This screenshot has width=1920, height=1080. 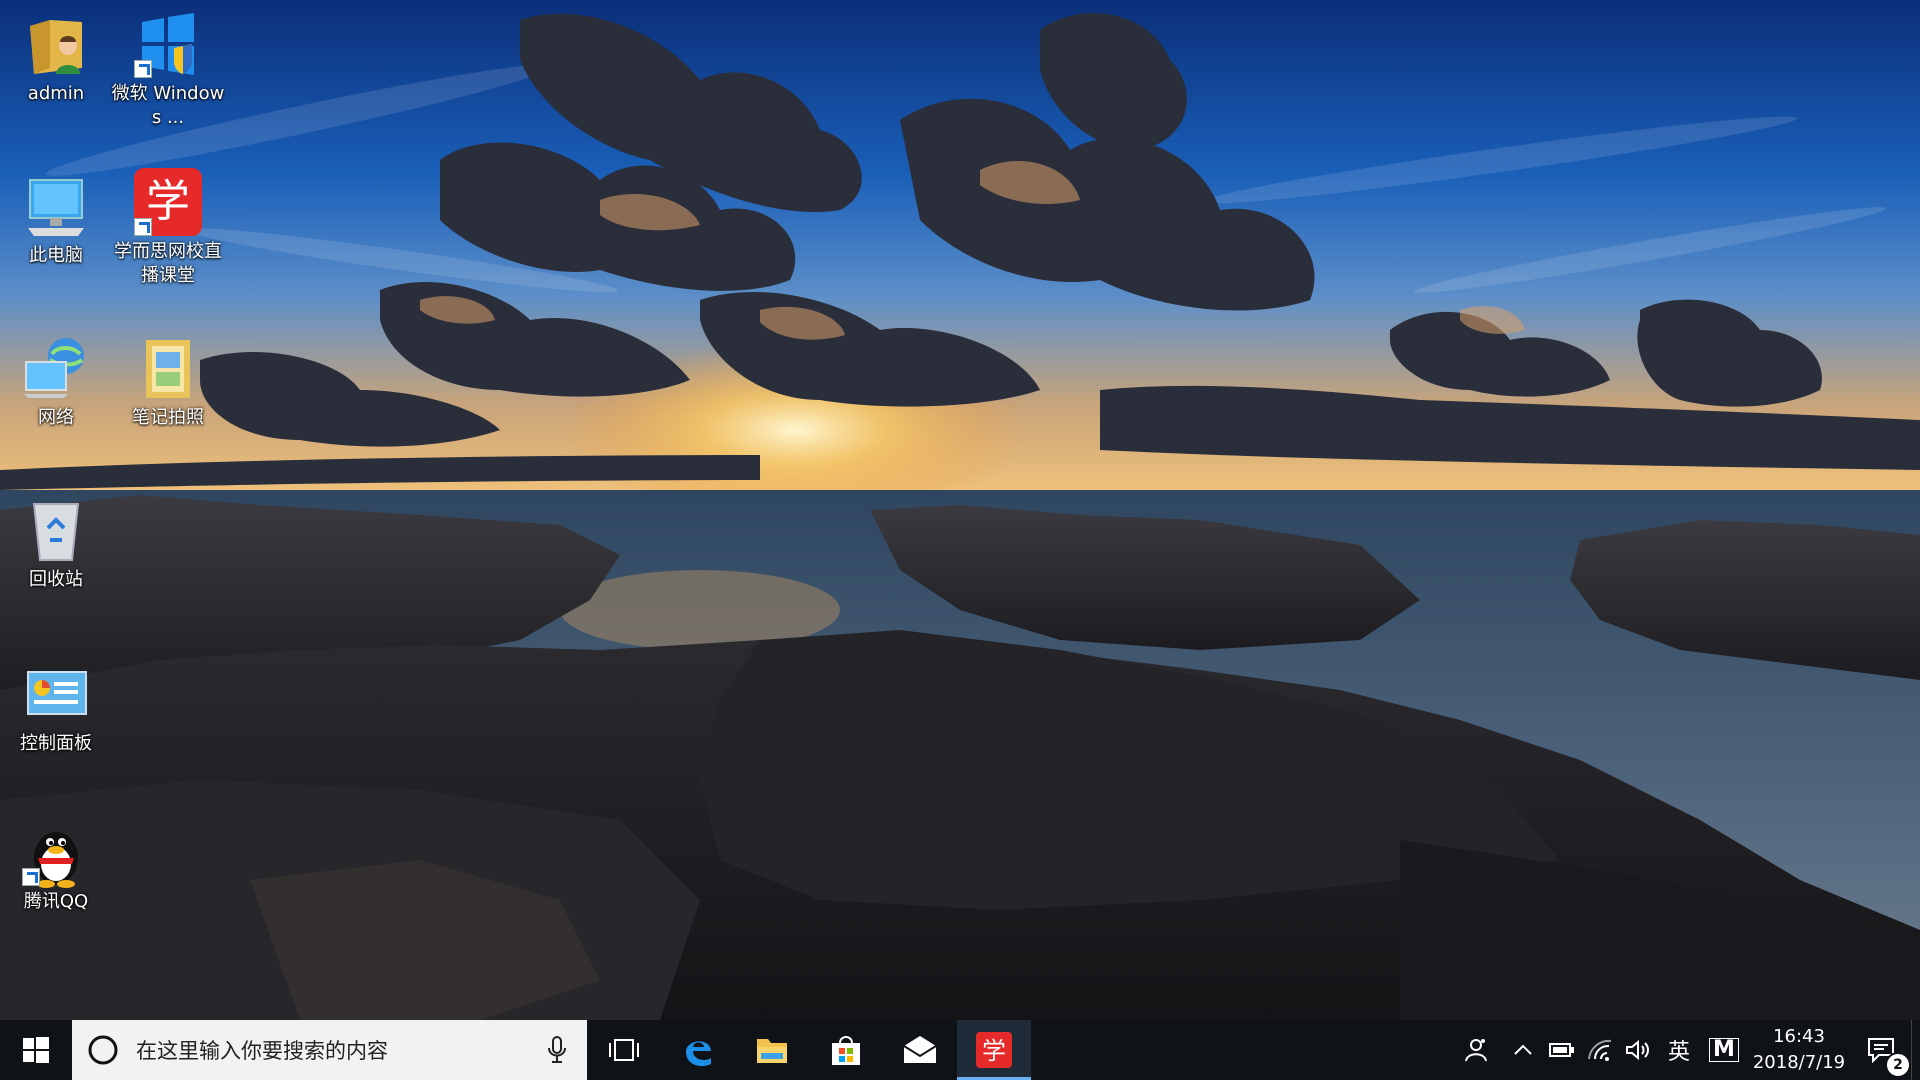 I want to click on ime-mode-label: M, so click(x=1724, y=1050).